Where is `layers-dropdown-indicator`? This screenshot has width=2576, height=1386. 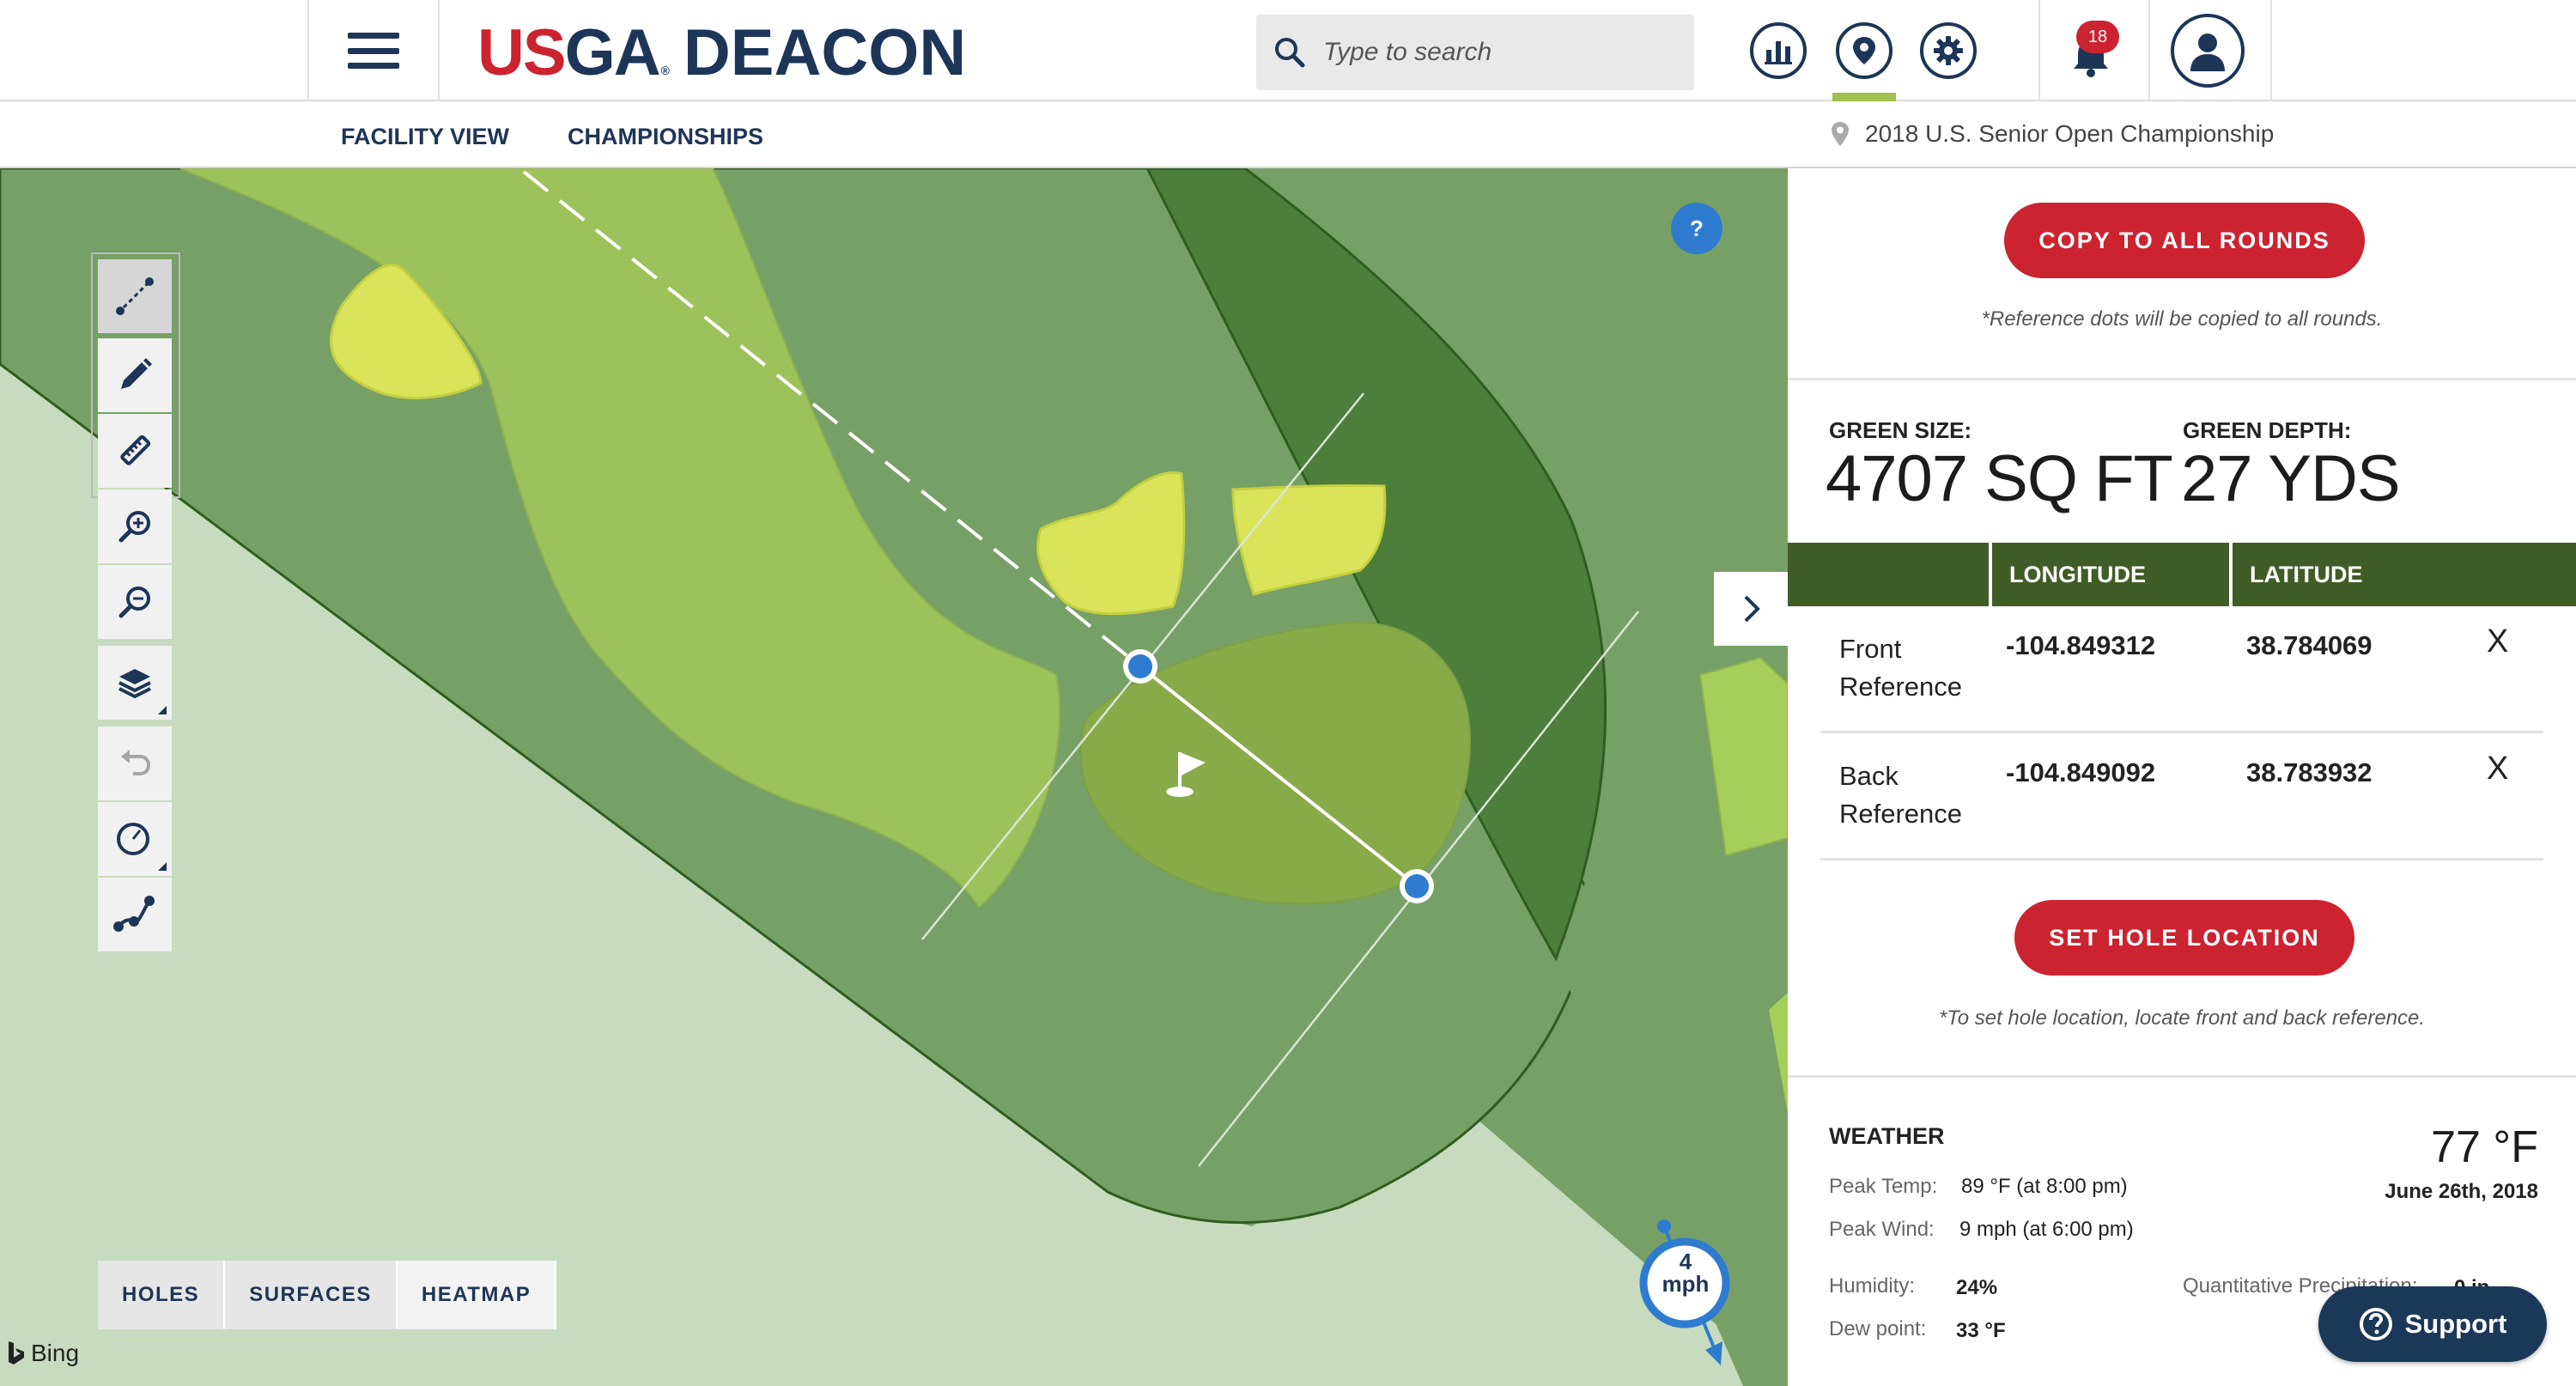
layers-dropdown-indicator is located at coordinates (162, 710).